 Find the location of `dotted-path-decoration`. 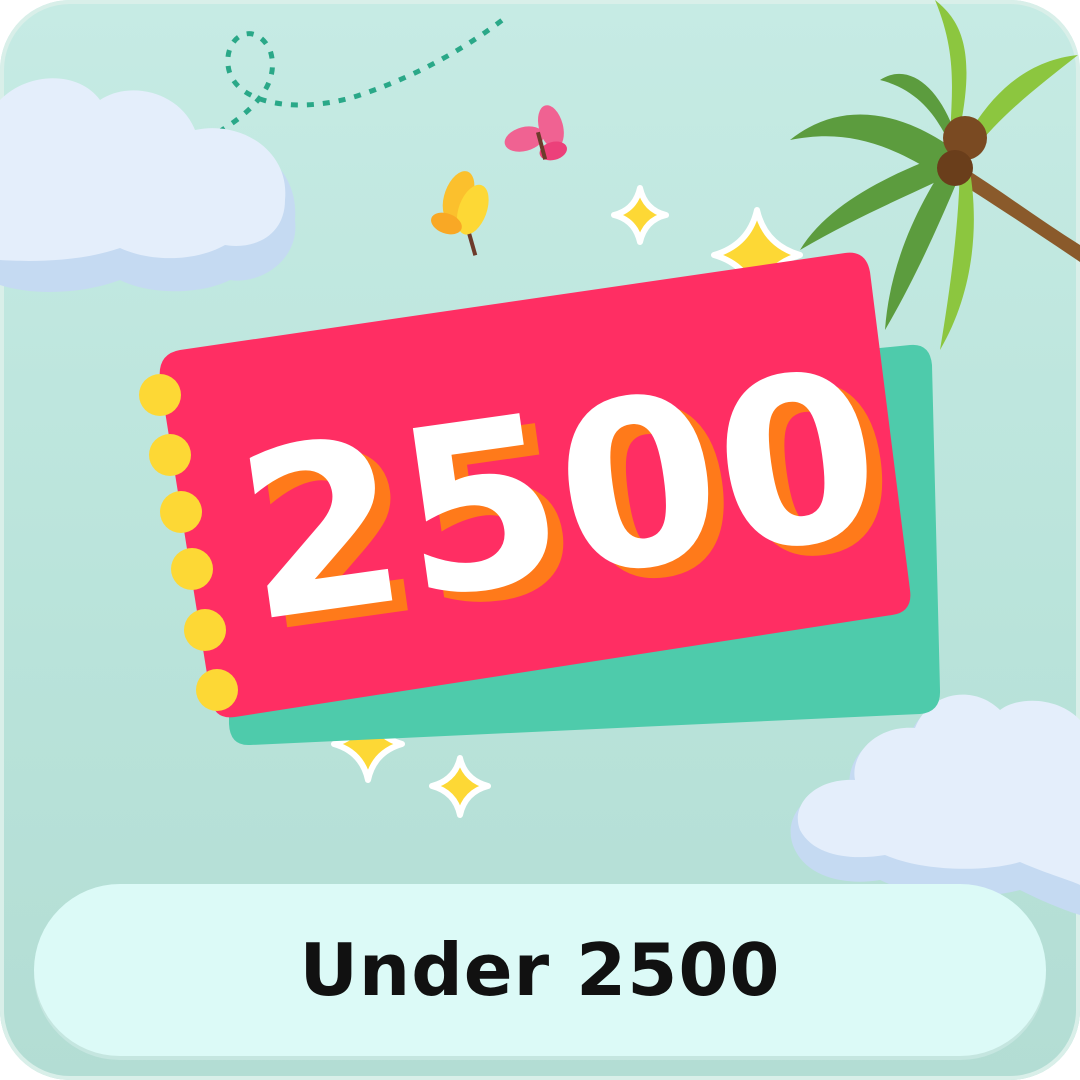

dotted-path-decoration is located at coordinates (355, 79).